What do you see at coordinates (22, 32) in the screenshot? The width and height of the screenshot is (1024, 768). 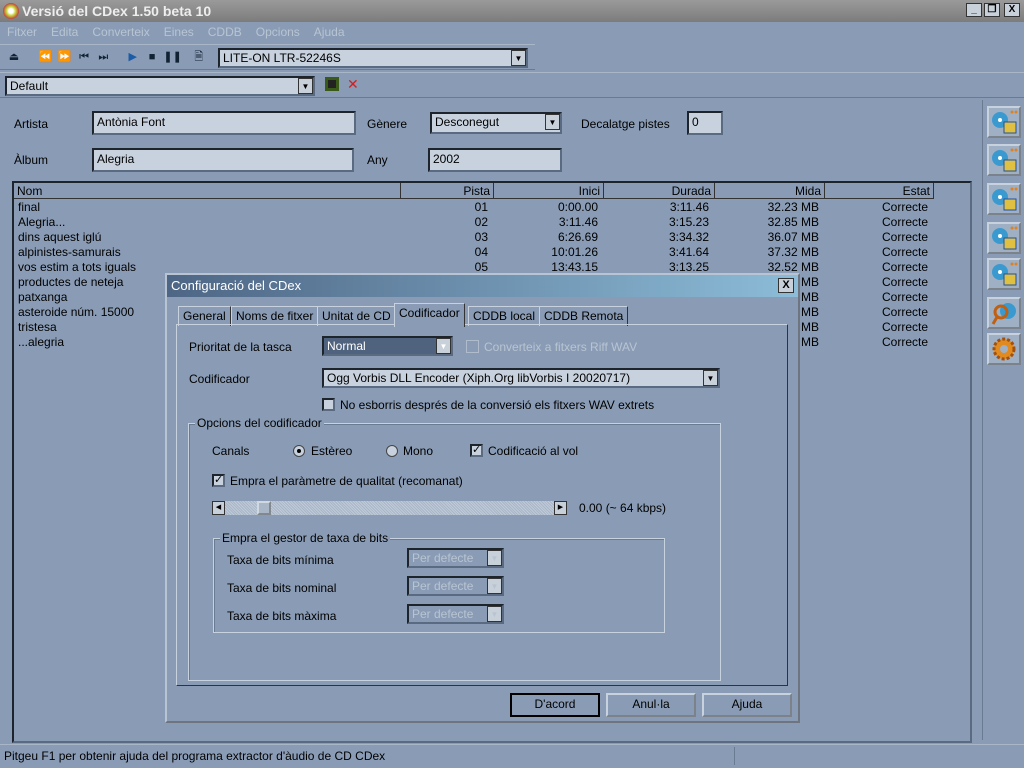 I see `menu-fitxer: Fitxer` at bounding box center [22, 32].